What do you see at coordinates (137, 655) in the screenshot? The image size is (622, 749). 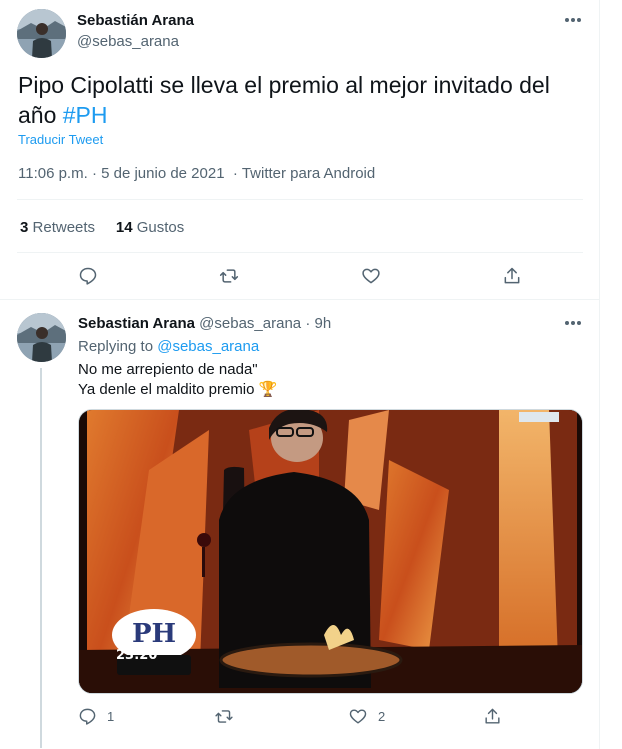 I see `media-overlay-time: 23:20` at bounding box center [137, 655].